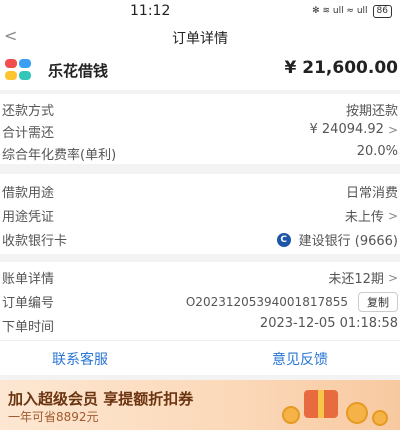 The height and width of the screenshot is (430, 400). What do you see at coordinates (28, 279) in the screenshot?
I see `bill-detail-label: 账单详情` at bounding box center [28, 279].